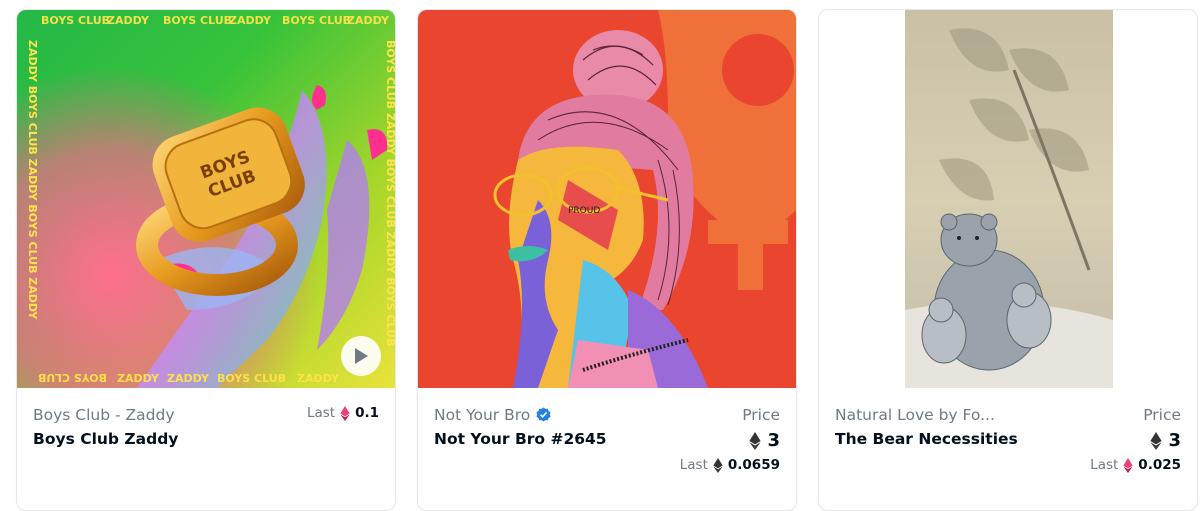 The height and width of the screenshot is (511, 1200). What do you see at coordinates (367, 413) in the screenshot?
I see `last-value: 0.1` at bounding box center [367, 413].